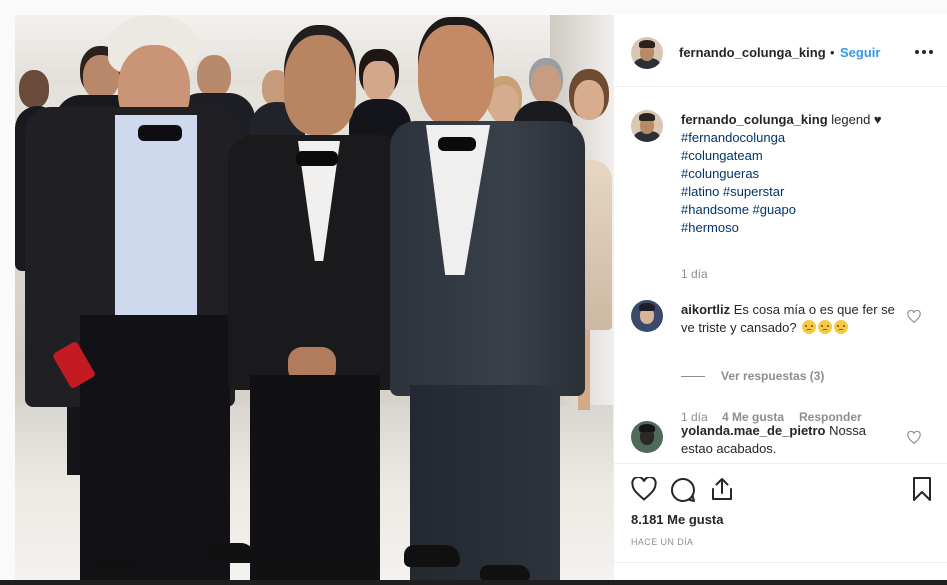 Image resolution: width=947 pixels, height=585 pixels. Describe the element at coordinates (683, 490) in the screenshot. I see `comment-bubble-icon` at that location.